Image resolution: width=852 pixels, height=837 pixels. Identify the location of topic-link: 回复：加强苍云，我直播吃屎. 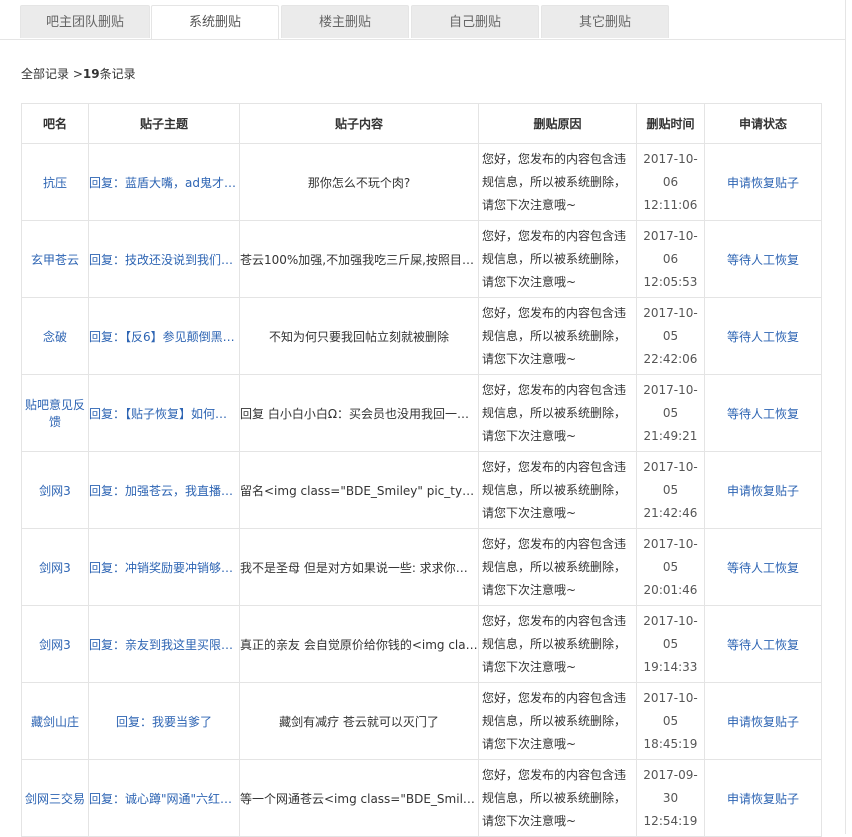
(164, 490).